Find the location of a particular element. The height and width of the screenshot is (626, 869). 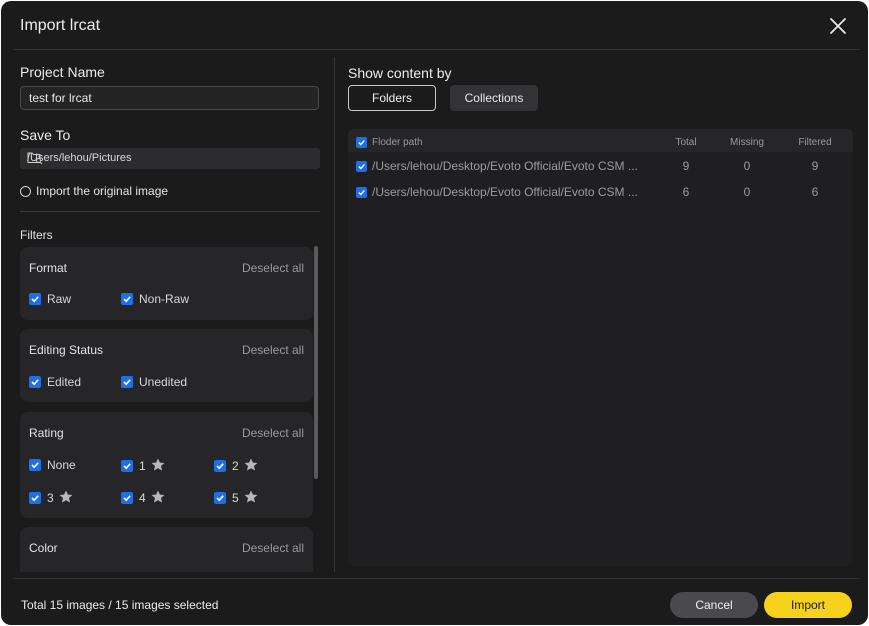

import-original-option: Import the original image is located at coordinates (94, 191).